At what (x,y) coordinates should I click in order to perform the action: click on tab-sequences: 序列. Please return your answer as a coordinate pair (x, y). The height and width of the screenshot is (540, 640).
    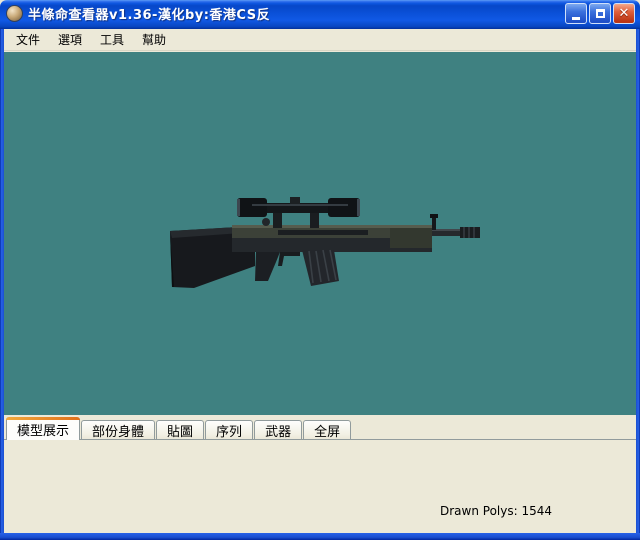
    Looking at the image, I should click on (229, 430).